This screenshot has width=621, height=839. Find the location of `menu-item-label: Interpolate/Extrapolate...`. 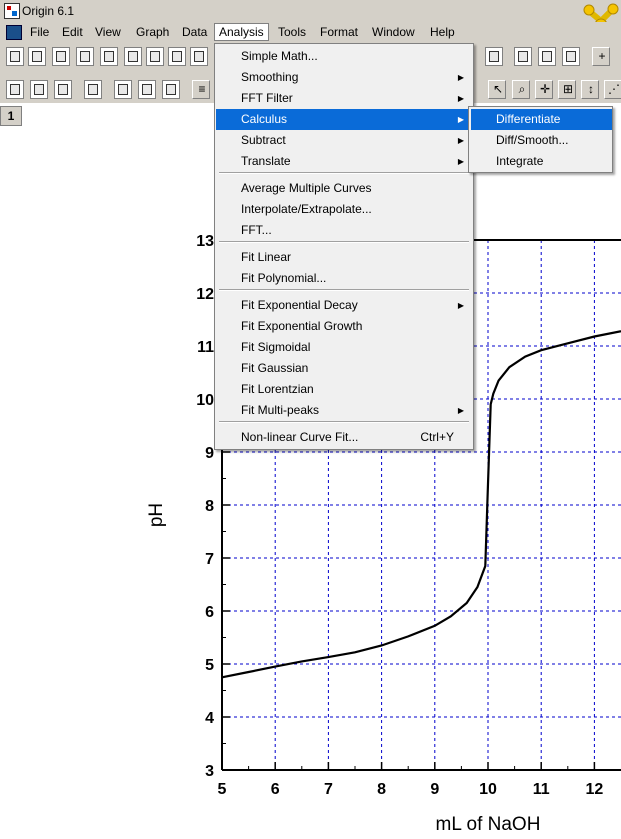

menu-item-label: Interpolate/Extrapolate... is located at coordinates (306, 209).